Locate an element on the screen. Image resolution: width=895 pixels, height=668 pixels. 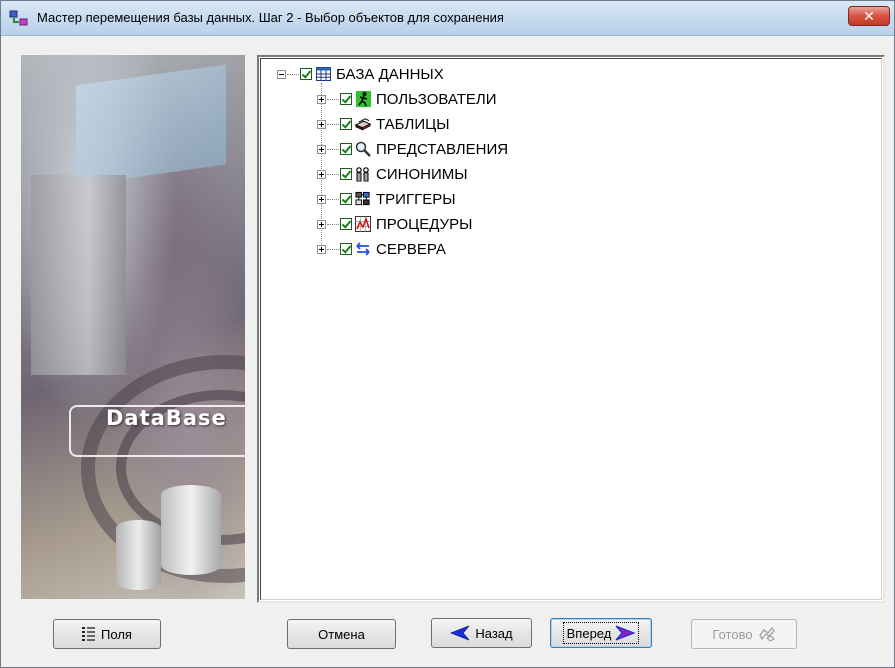
tree-item-label: ПРЕДСТАВЛЕНИЯ is located at coordinates (442, 149).